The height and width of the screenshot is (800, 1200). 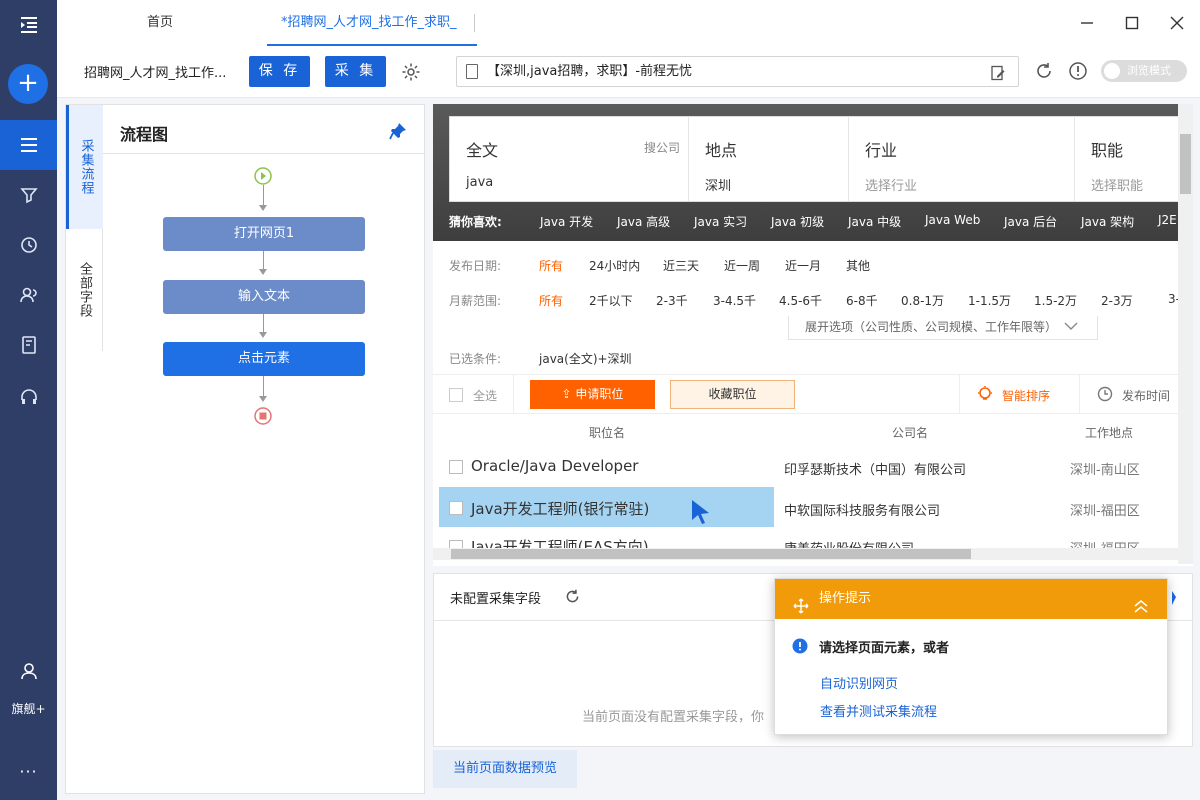 What do you see at coordinates (1117, 186) in the screenshot?
I see `function-placeholder: 选择职能` at bounding box center [1117, 186].